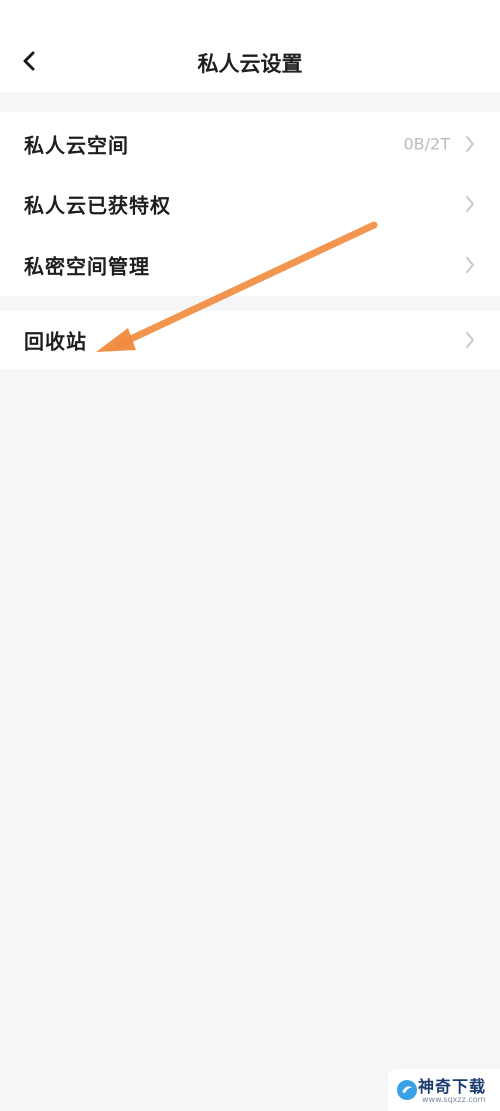 The width and height of the screenshot is (500, 1111). I want to click on row-label: 私人云空间, so click(76, 145).